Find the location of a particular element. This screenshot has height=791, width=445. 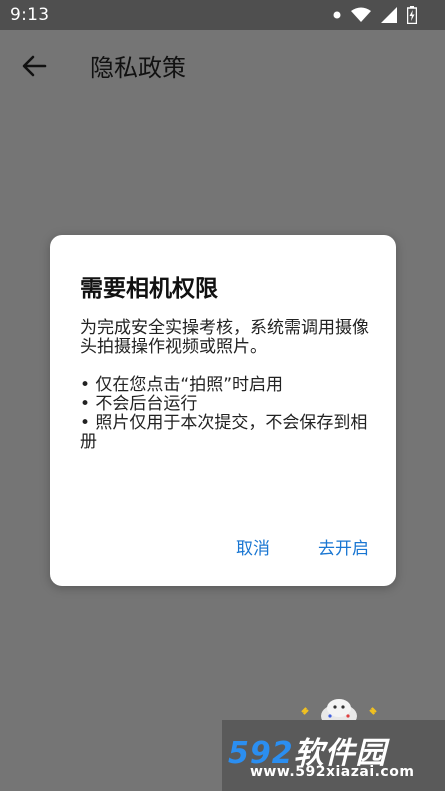

battery-icon is located at coordinates (412, 15).